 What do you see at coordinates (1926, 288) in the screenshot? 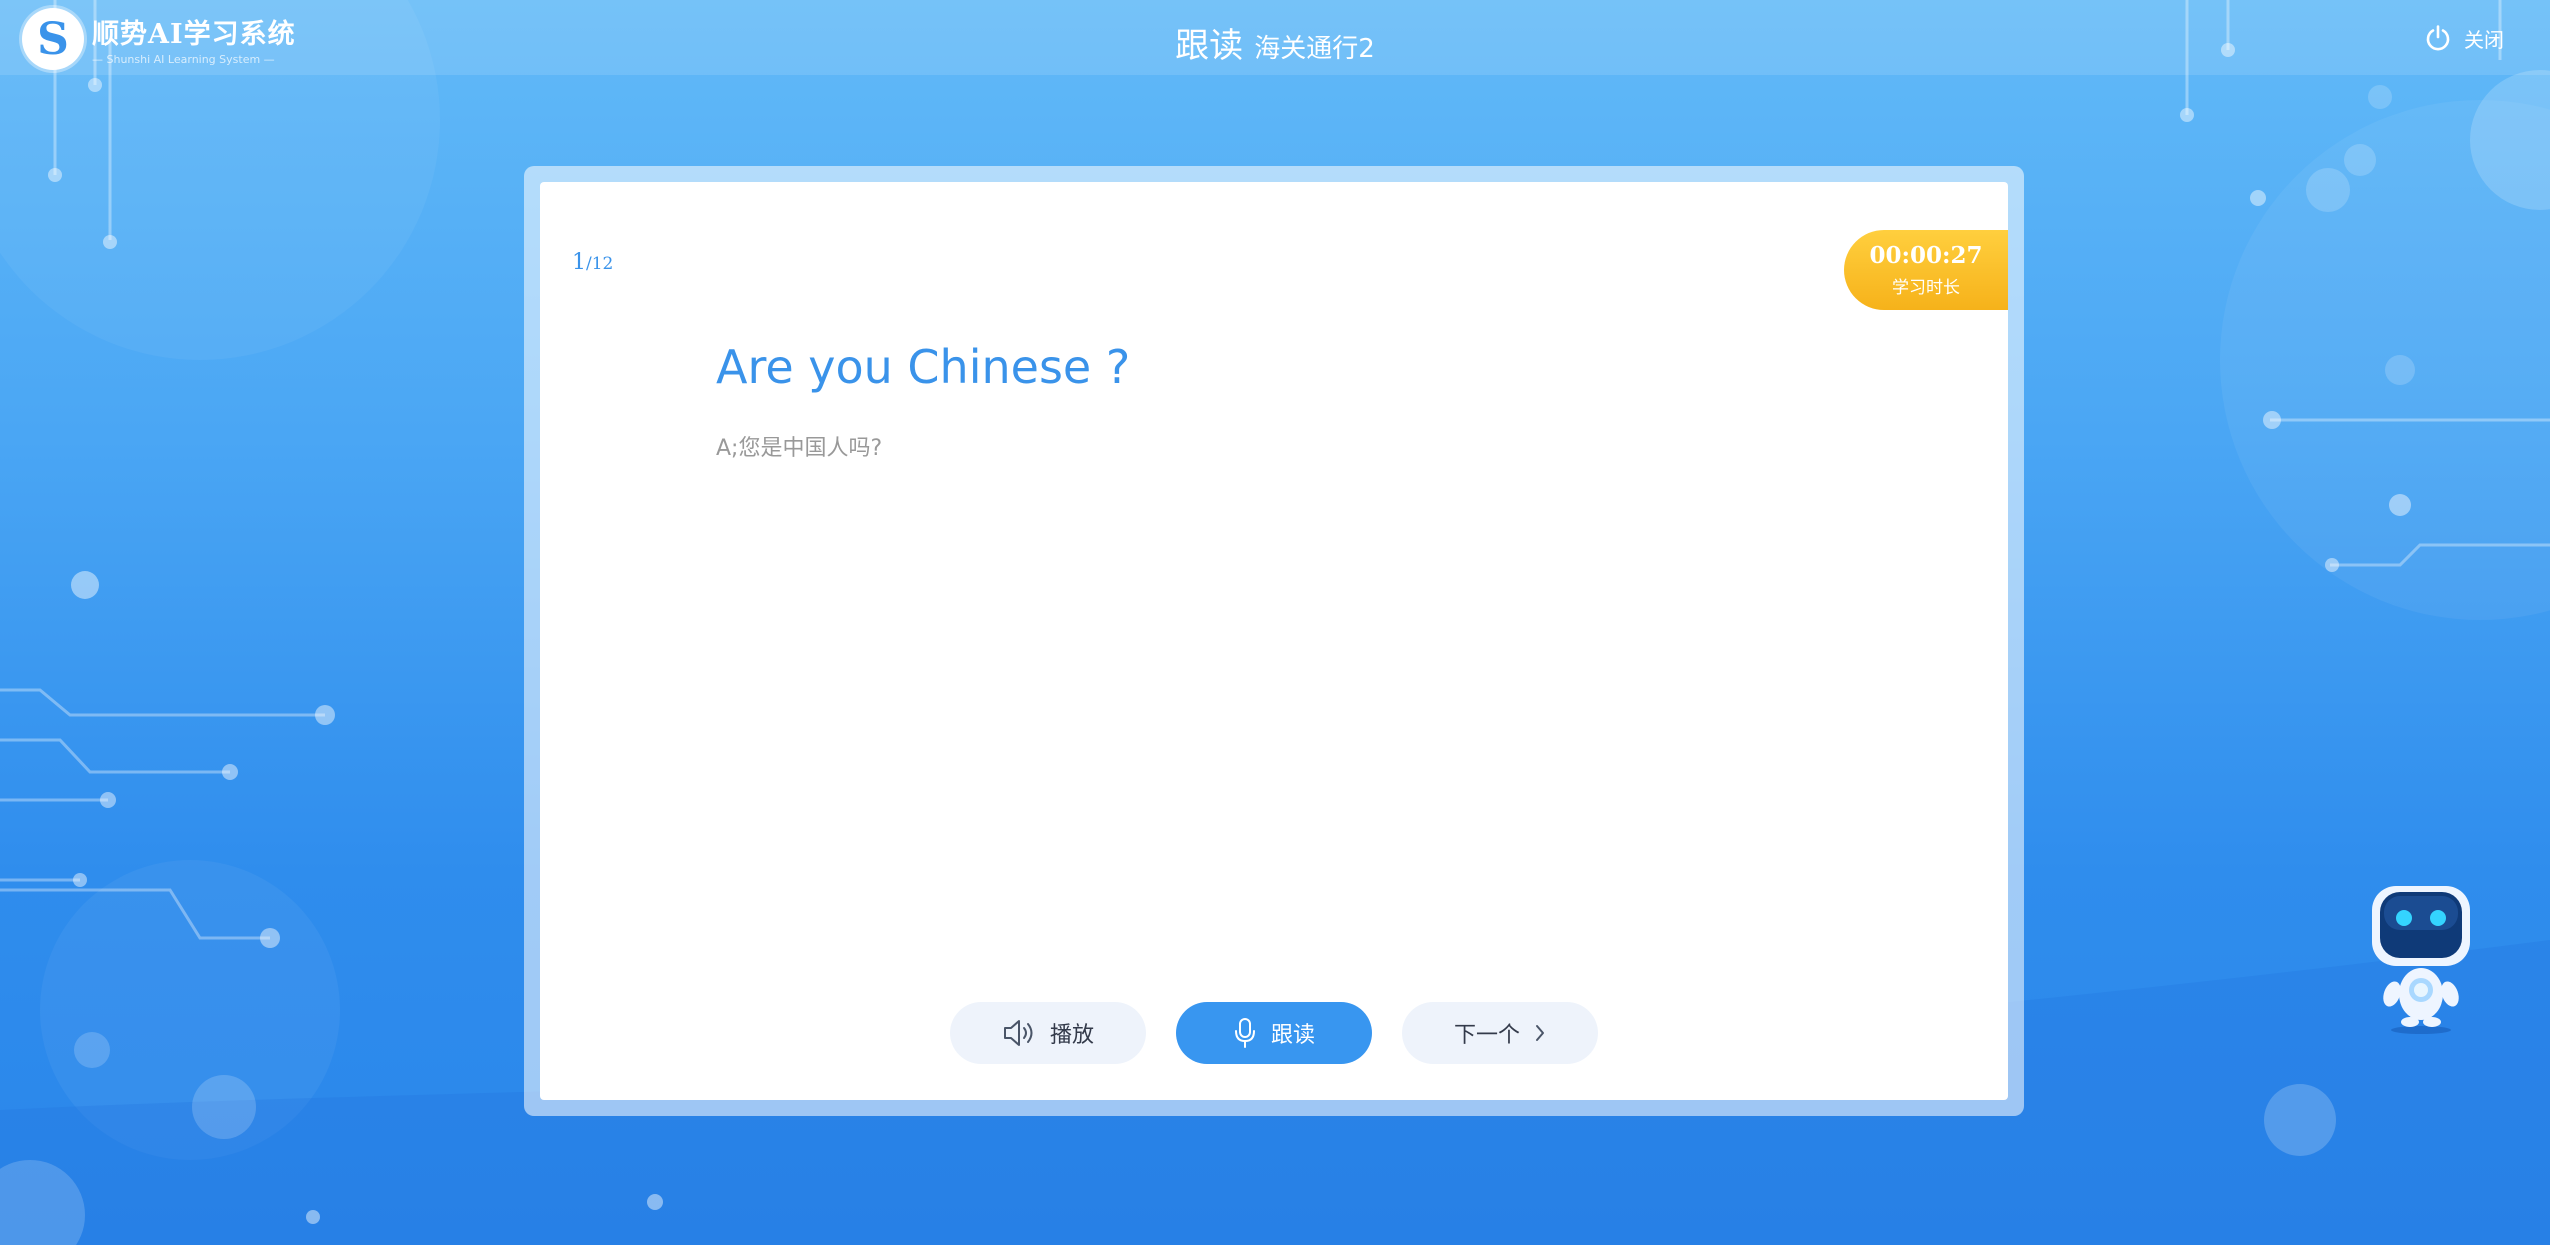
I see `timer-label: 学习时长` at bounding box center [1926, 288].